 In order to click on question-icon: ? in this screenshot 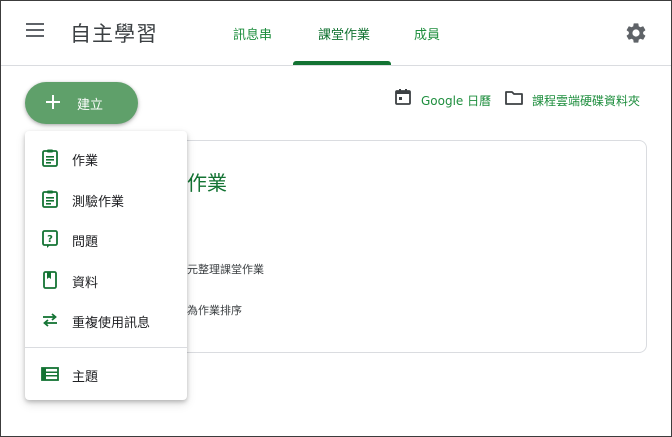, I will do `click(50, 239)`.